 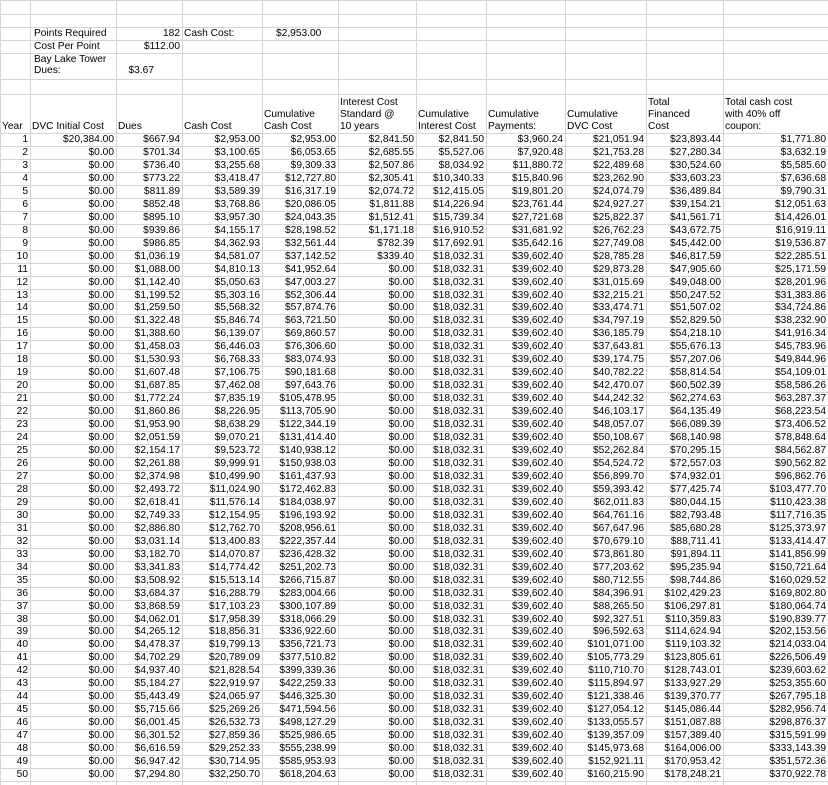 I want to click on cell-cash-cost: $3,957.30, so click(x=222, y=217).